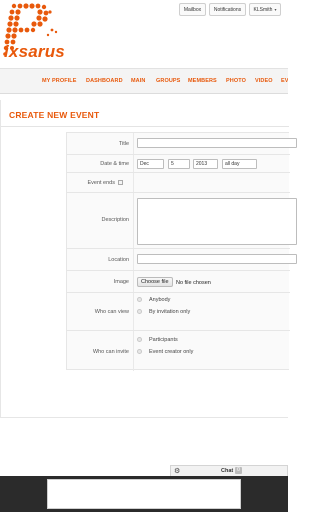 The width and height of the screenshot is (320, 512). Describe the element at coordinates (123, 144) in the screenshot. I see `title-label: Title` at that location.